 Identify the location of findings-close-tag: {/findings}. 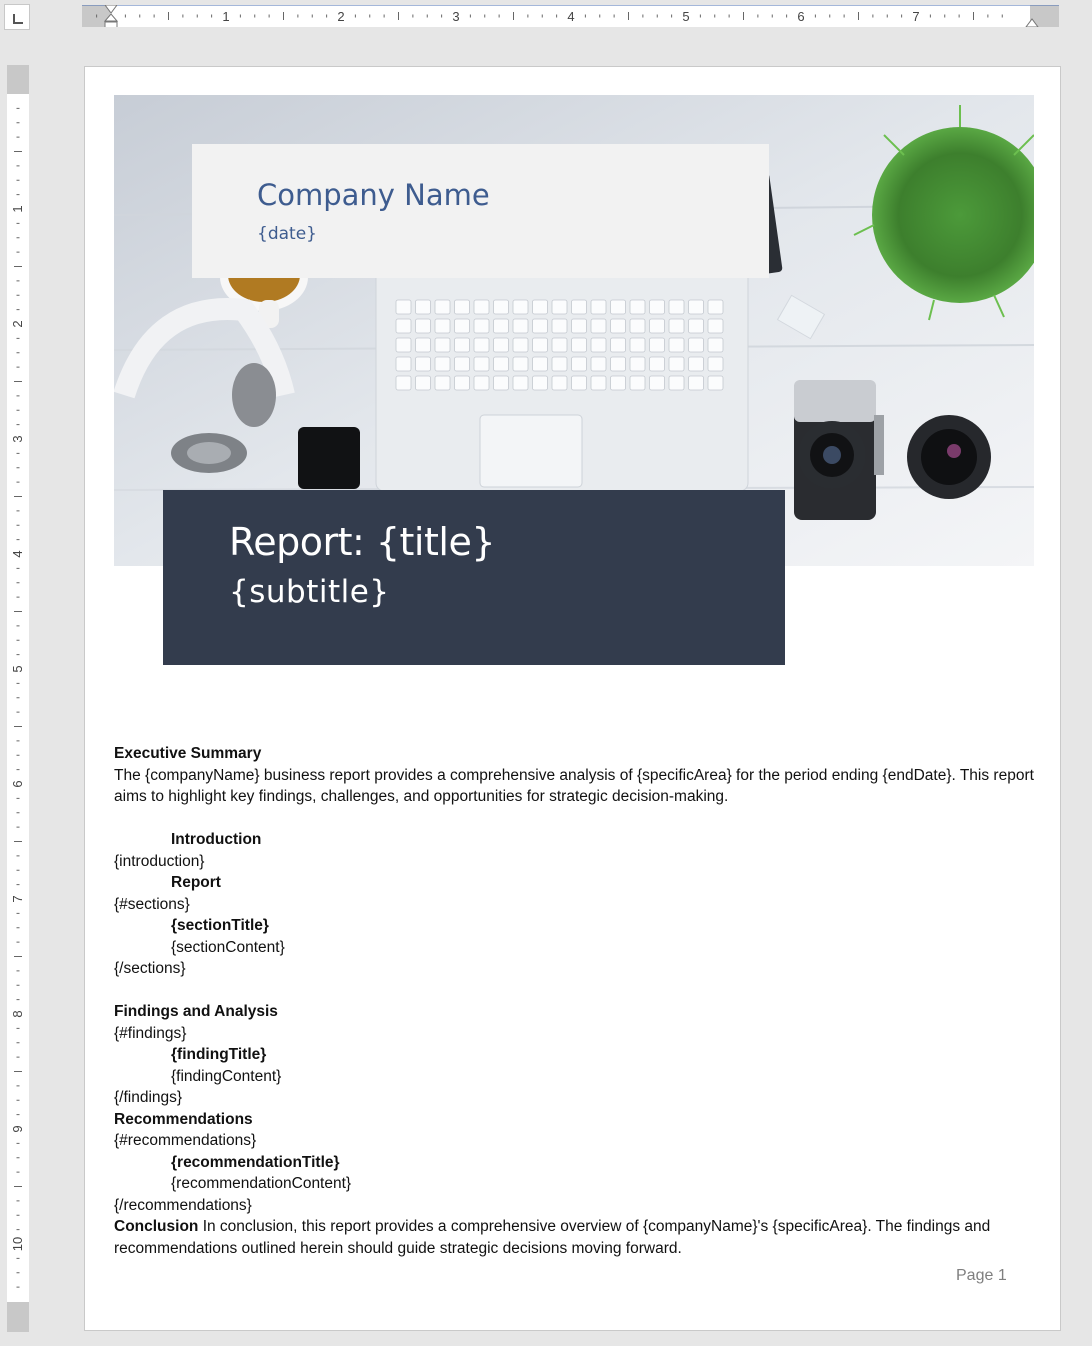
(148, 1097).